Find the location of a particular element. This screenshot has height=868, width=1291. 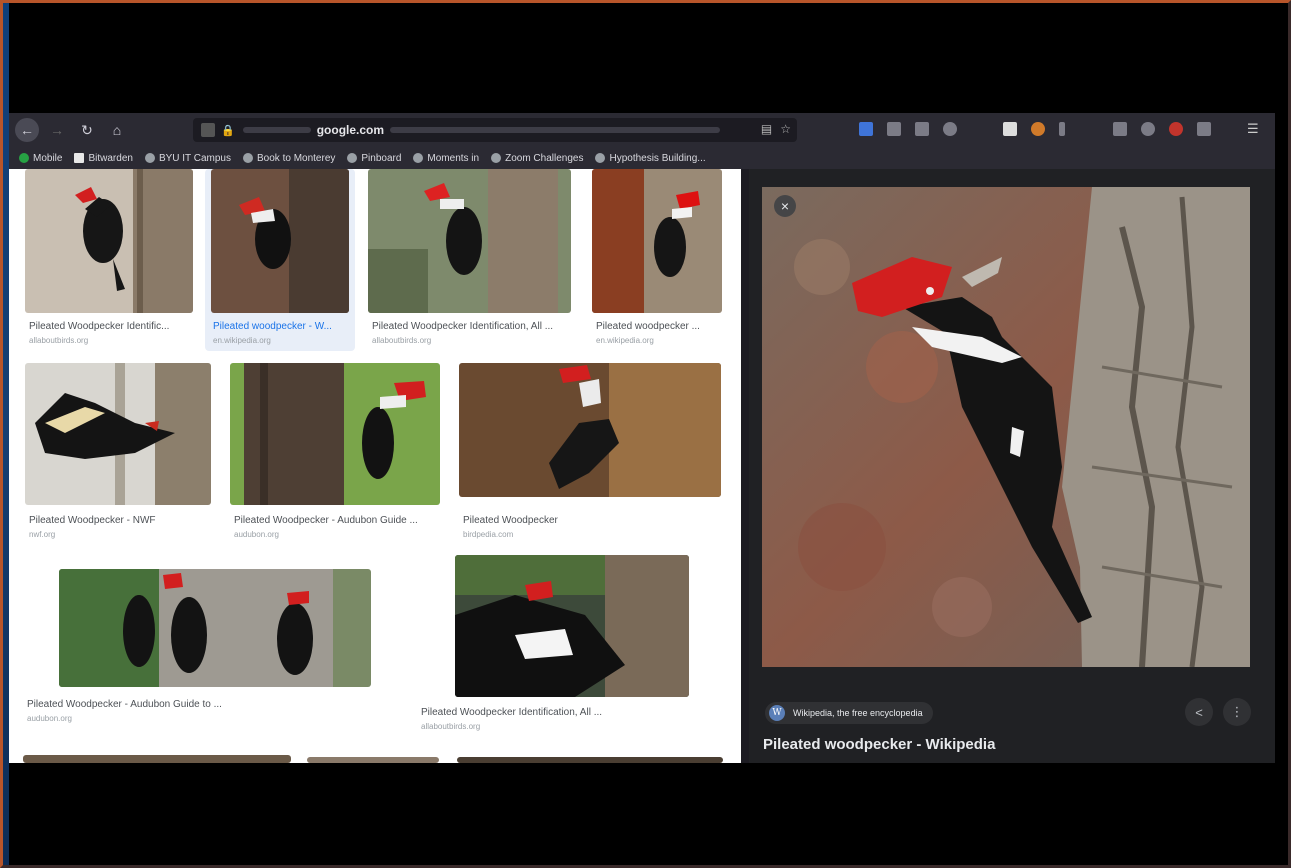

preview-title: Pileated woodpecker - Wikipedia is located at coordinates (879, 744).